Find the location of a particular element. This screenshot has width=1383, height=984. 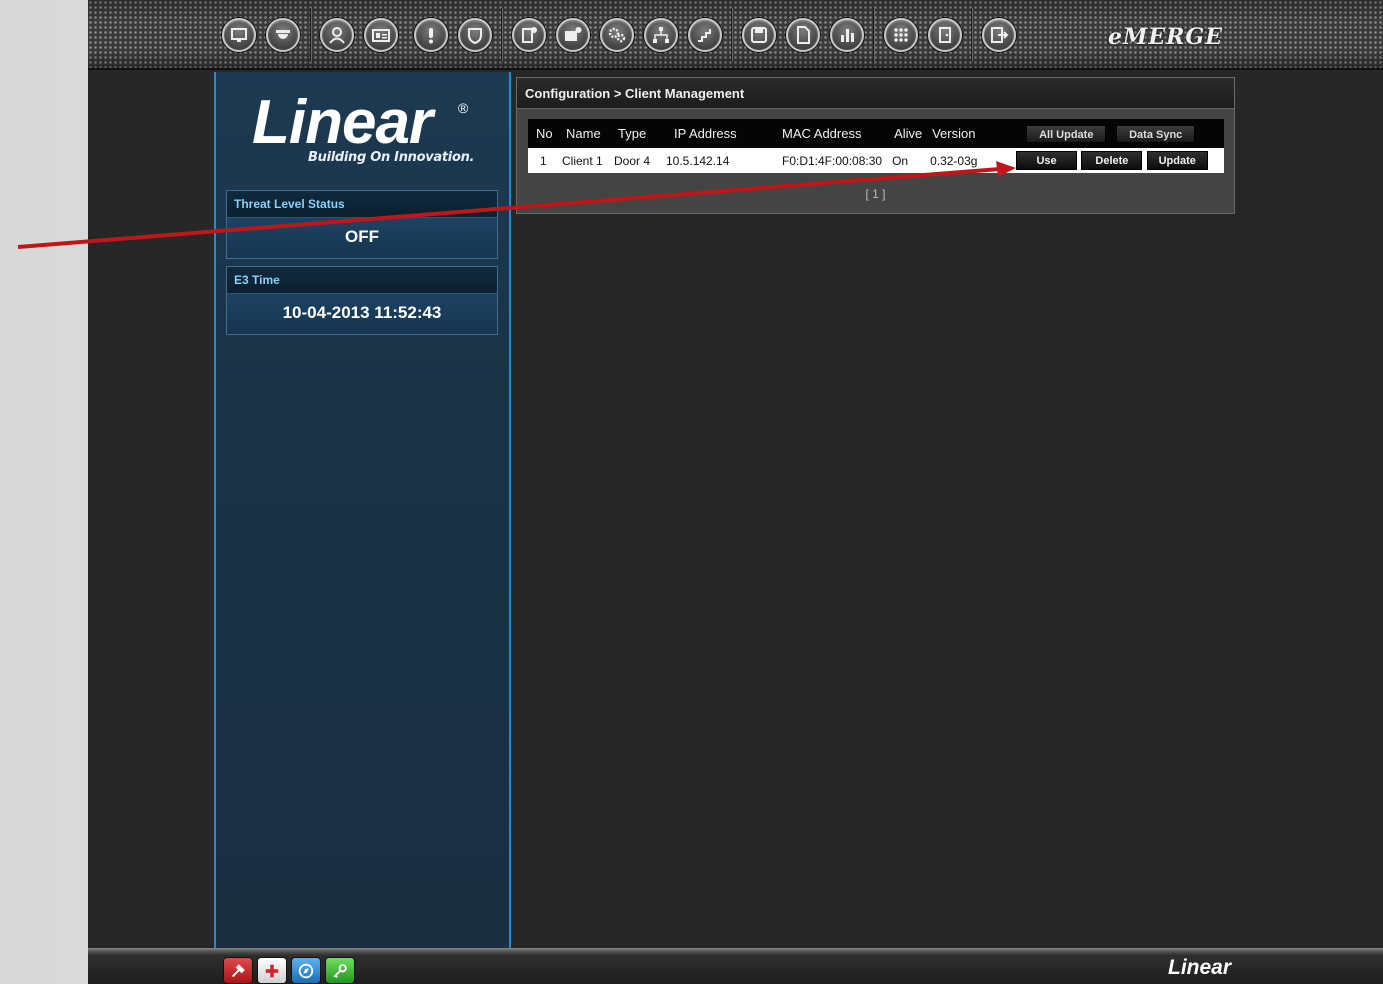

top-toolbar: eMERGE is located at coordinates (735, 35).